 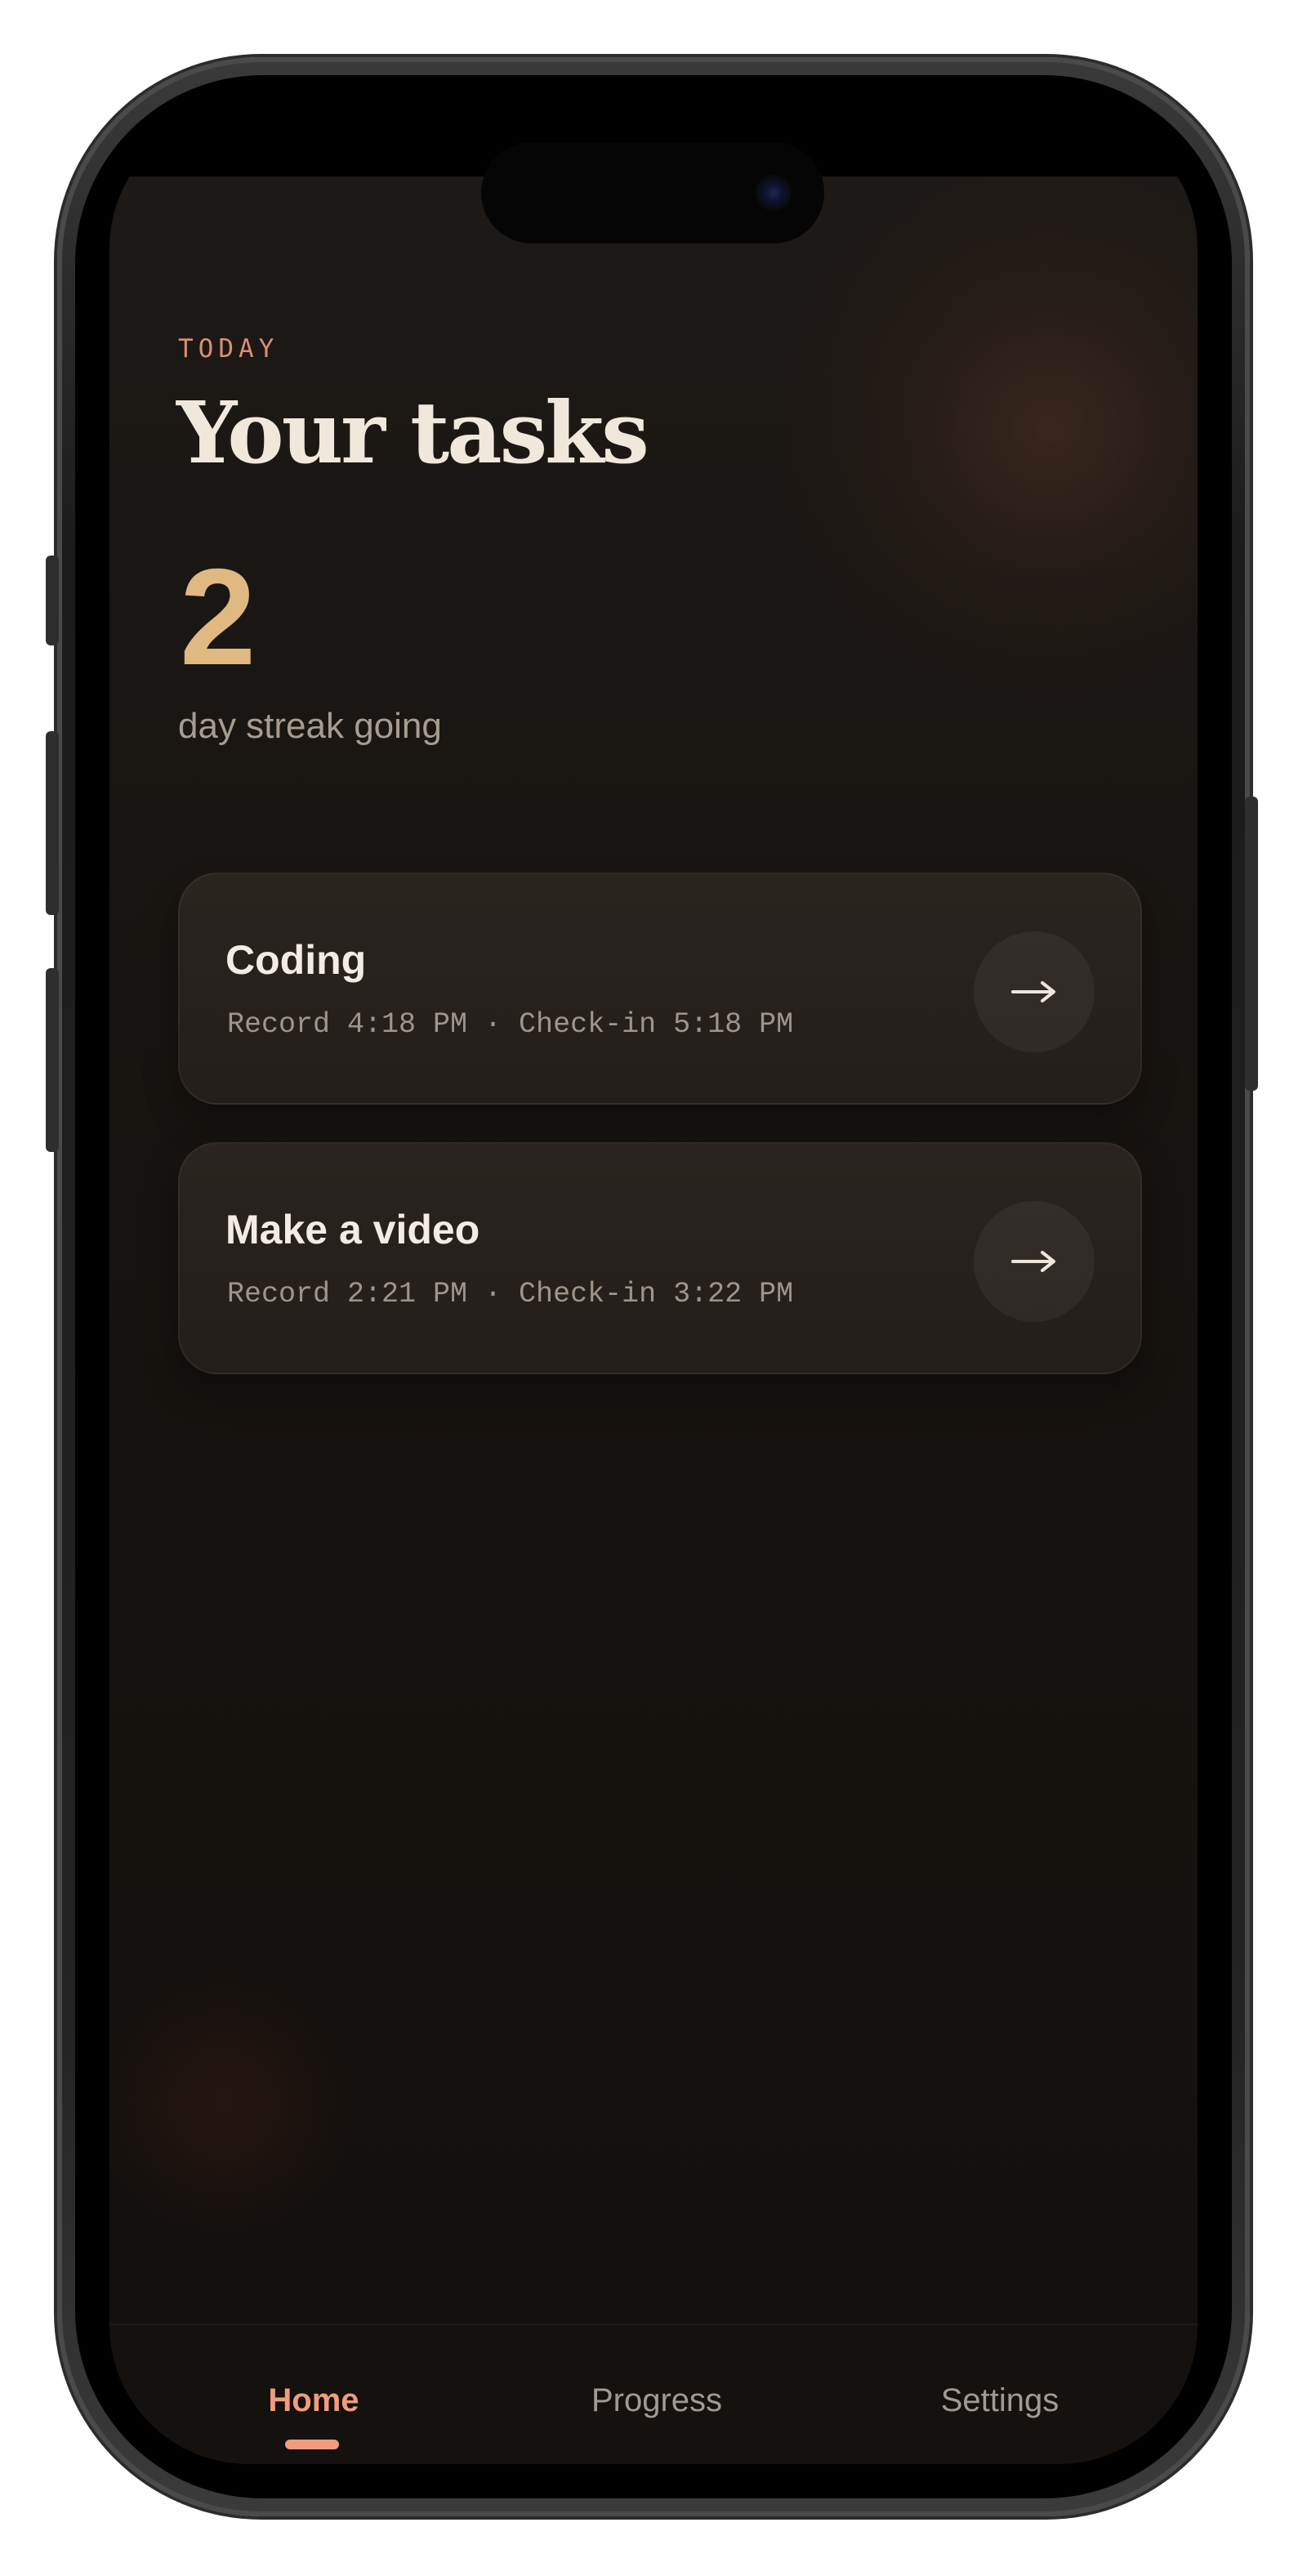 I want to click on section-eyebrow: TODAY, so click(x=228, y=349).